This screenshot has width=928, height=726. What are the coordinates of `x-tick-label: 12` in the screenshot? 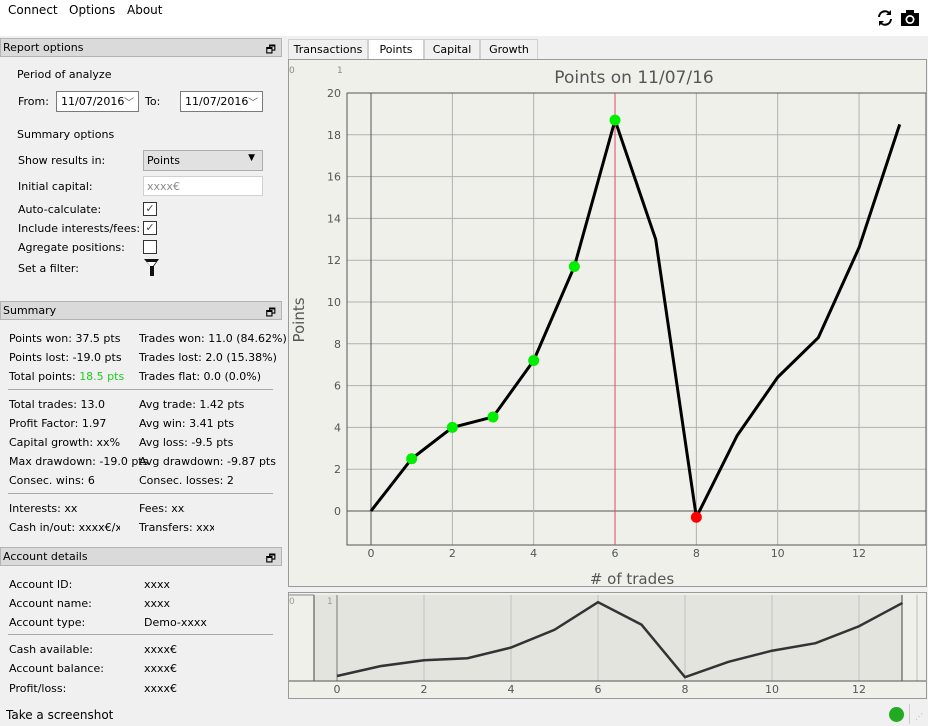 It's located at (859, 553).